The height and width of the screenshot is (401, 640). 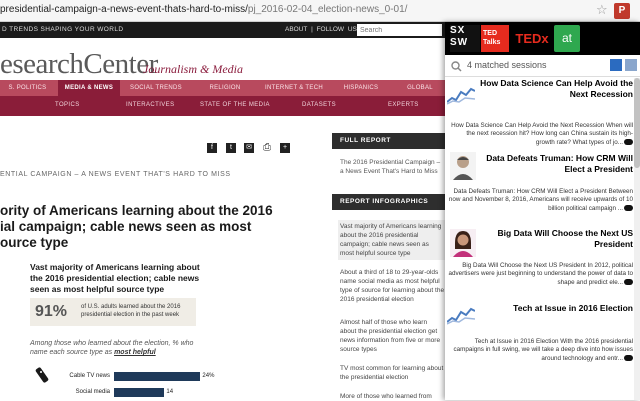 I want to click on report-infographics-heading: REPORT INFOGRAPHICS, so click(x=388, y=202).